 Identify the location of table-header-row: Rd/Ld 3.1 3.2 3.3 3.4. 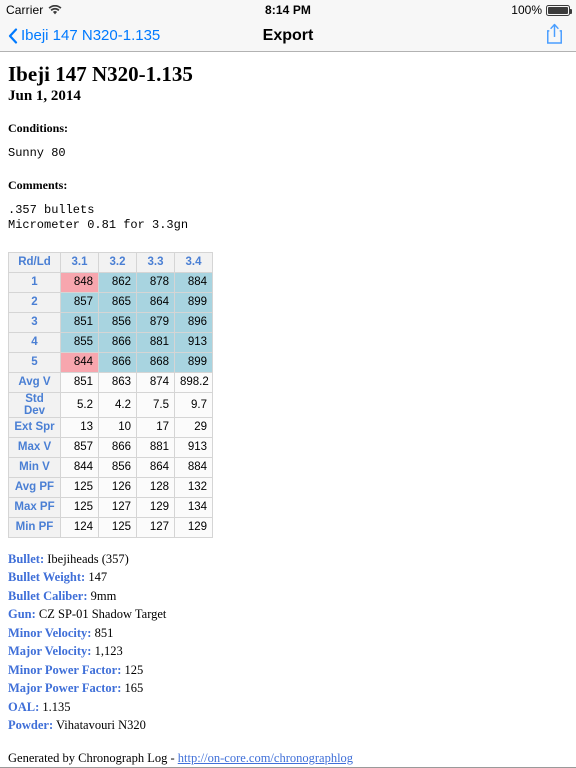
(110, 262).